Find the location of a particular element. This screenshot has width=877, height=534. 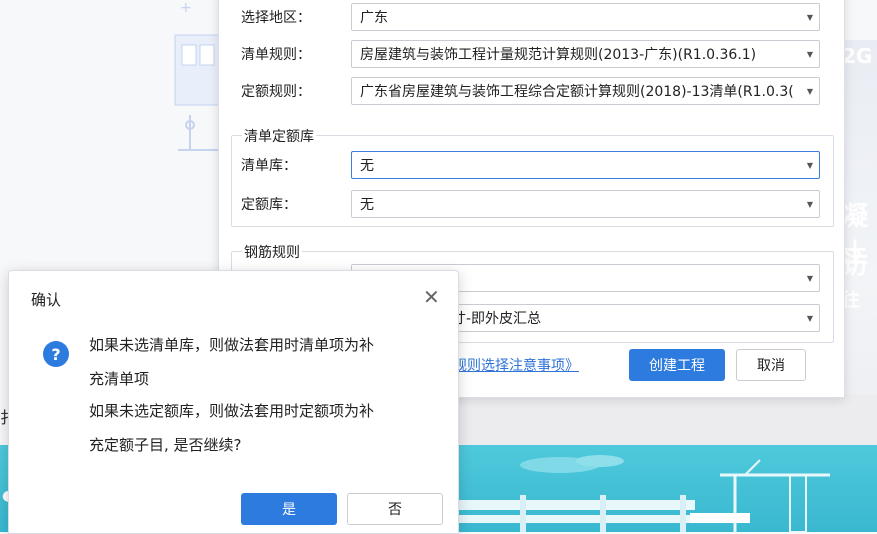

list-library-value: 无 is located at coordinates (367, 166).